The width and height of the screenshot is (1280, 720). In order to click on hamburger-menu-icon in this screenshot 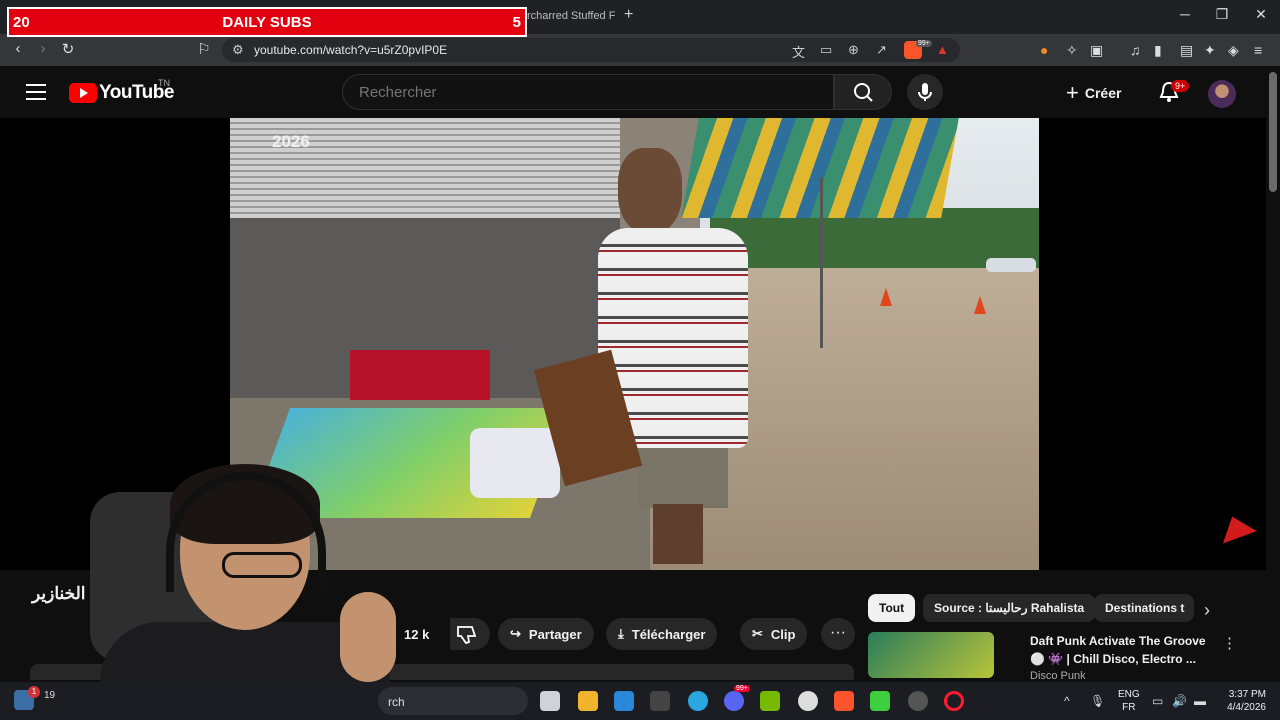, I will do `click(36, 92)`.